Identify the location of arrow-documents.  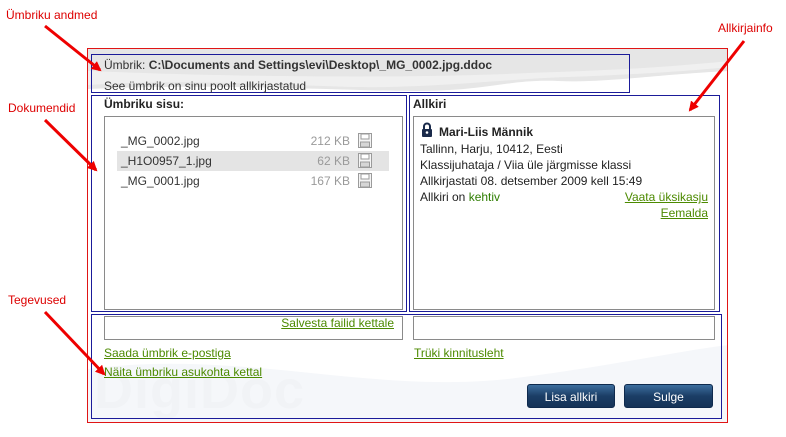
(70, 145).